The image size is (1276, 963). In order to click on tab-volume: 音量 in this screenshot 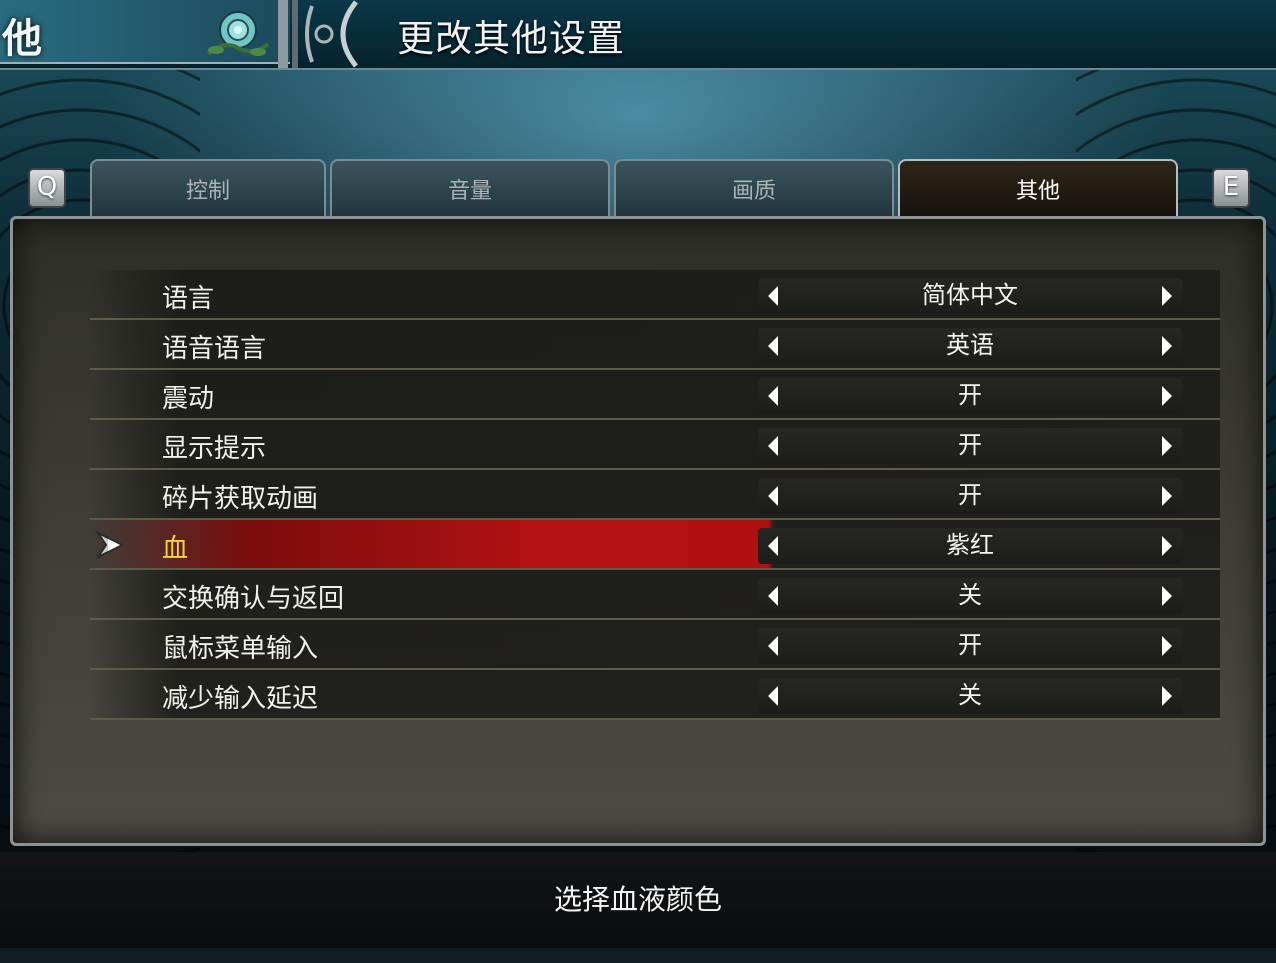, I will do `click(470, 188)`.